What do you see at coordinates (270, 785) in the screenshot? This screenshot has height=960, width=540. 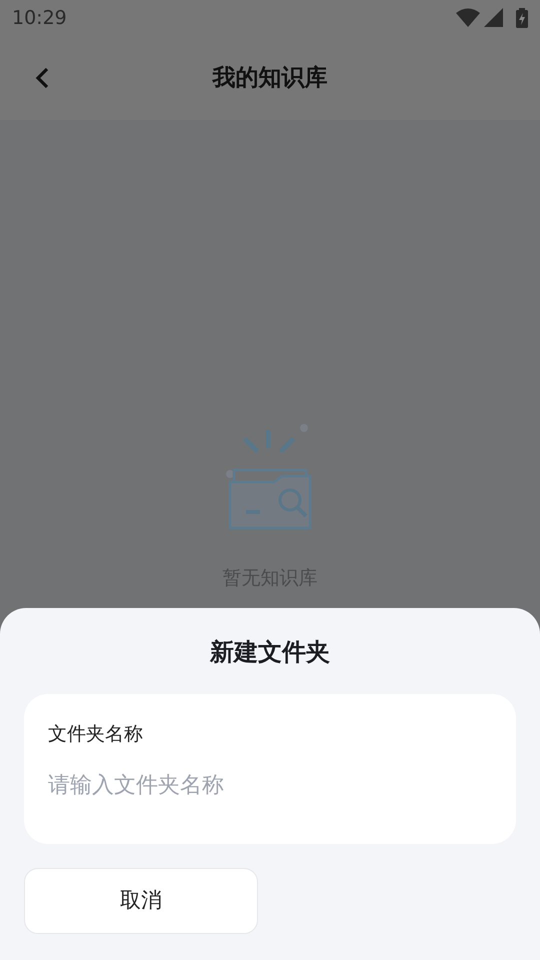 I see `folder-name-input: 请输入文件夹名称` at bounding box center [270, 785].